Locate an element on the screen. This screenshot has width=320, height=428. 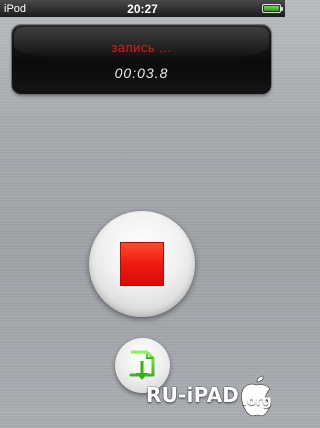
stop-icon is located at coordinates (142, 264).